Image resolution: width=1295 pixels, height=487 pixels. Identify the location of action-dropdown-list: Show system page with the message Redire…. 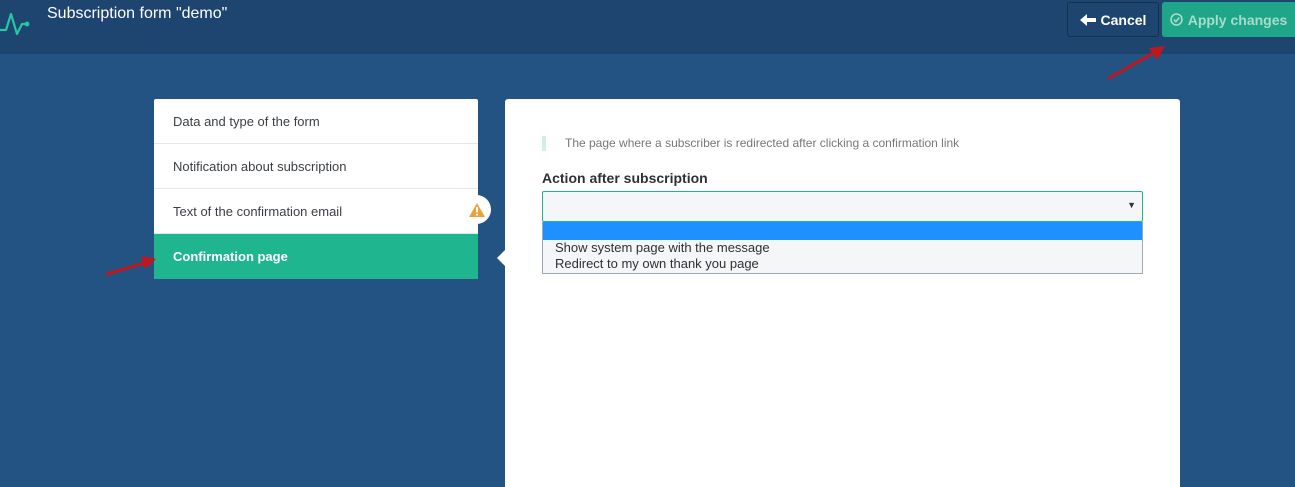
(842, 248).